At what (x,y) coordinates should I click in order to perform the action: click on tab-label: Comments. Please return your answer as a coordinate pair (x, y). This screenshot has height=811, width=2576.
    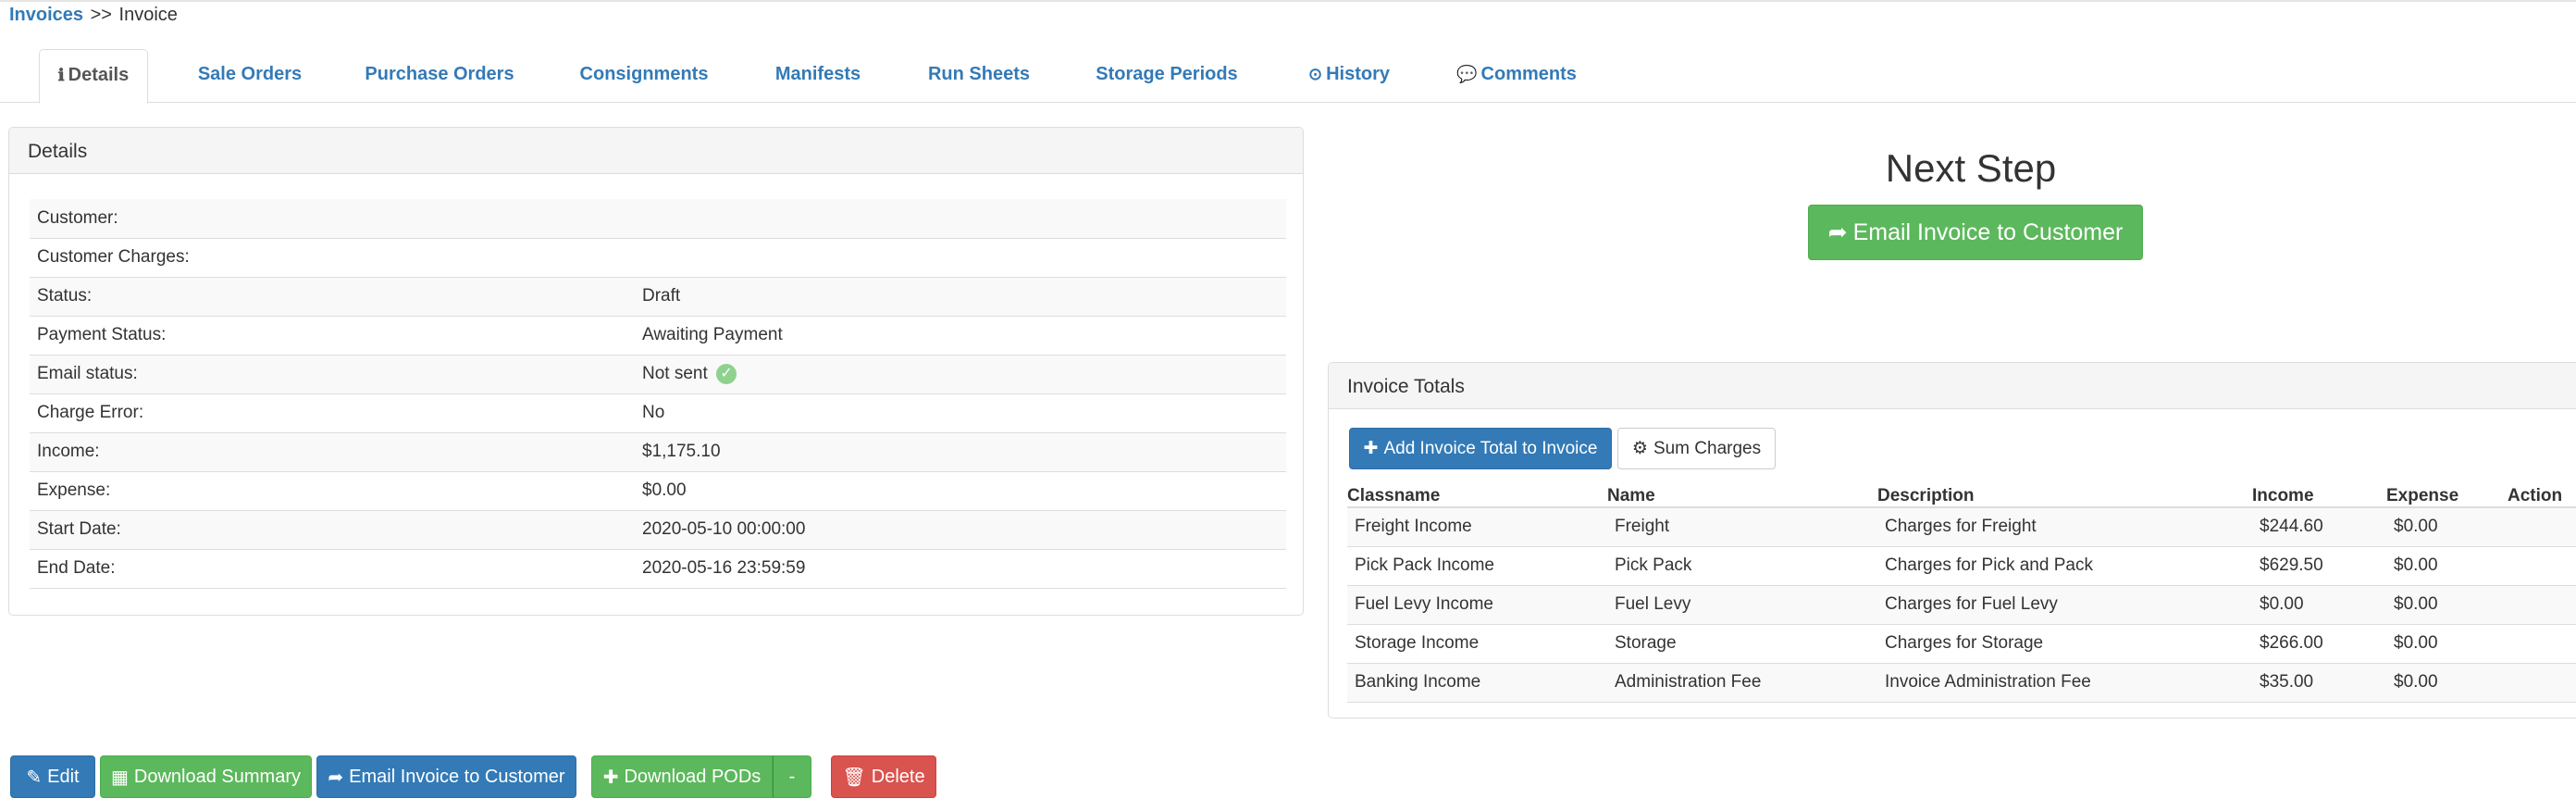
    Looking at the image, I should click on (1529, 74).